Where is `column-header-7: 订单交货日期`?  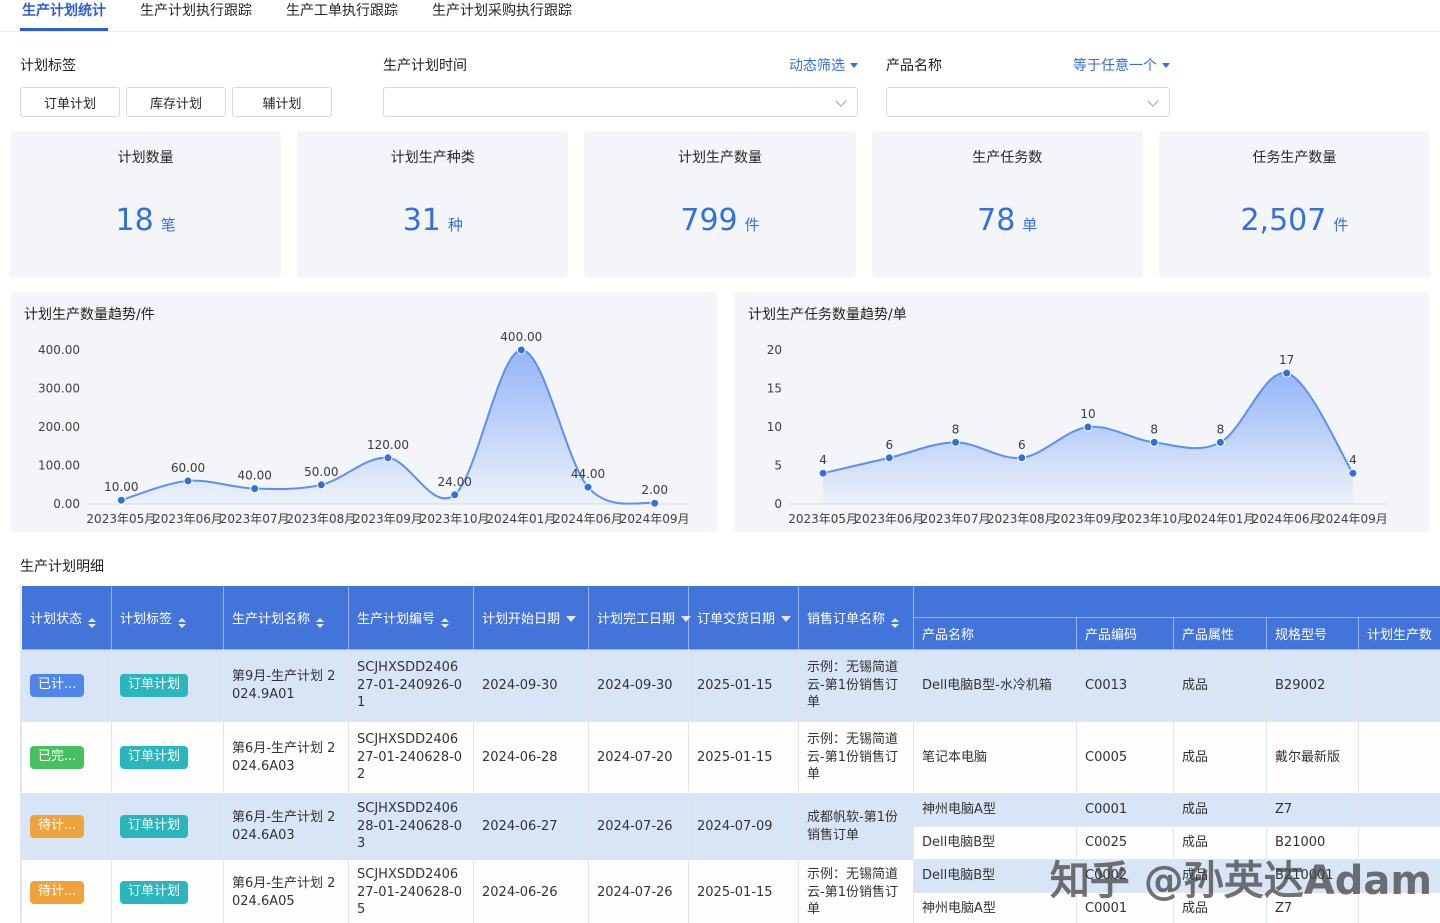
column-header-7: 订单交货日期 is located at coordinates (743, 617).